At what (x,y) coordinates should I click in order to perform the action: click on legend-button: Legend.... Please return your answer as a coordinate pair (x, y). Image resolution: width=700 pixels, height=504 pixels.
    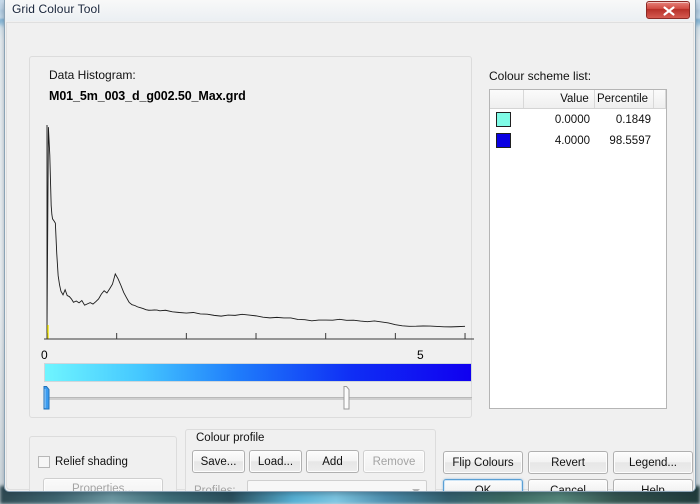
    Looking at the image, I should click on (653, 462).